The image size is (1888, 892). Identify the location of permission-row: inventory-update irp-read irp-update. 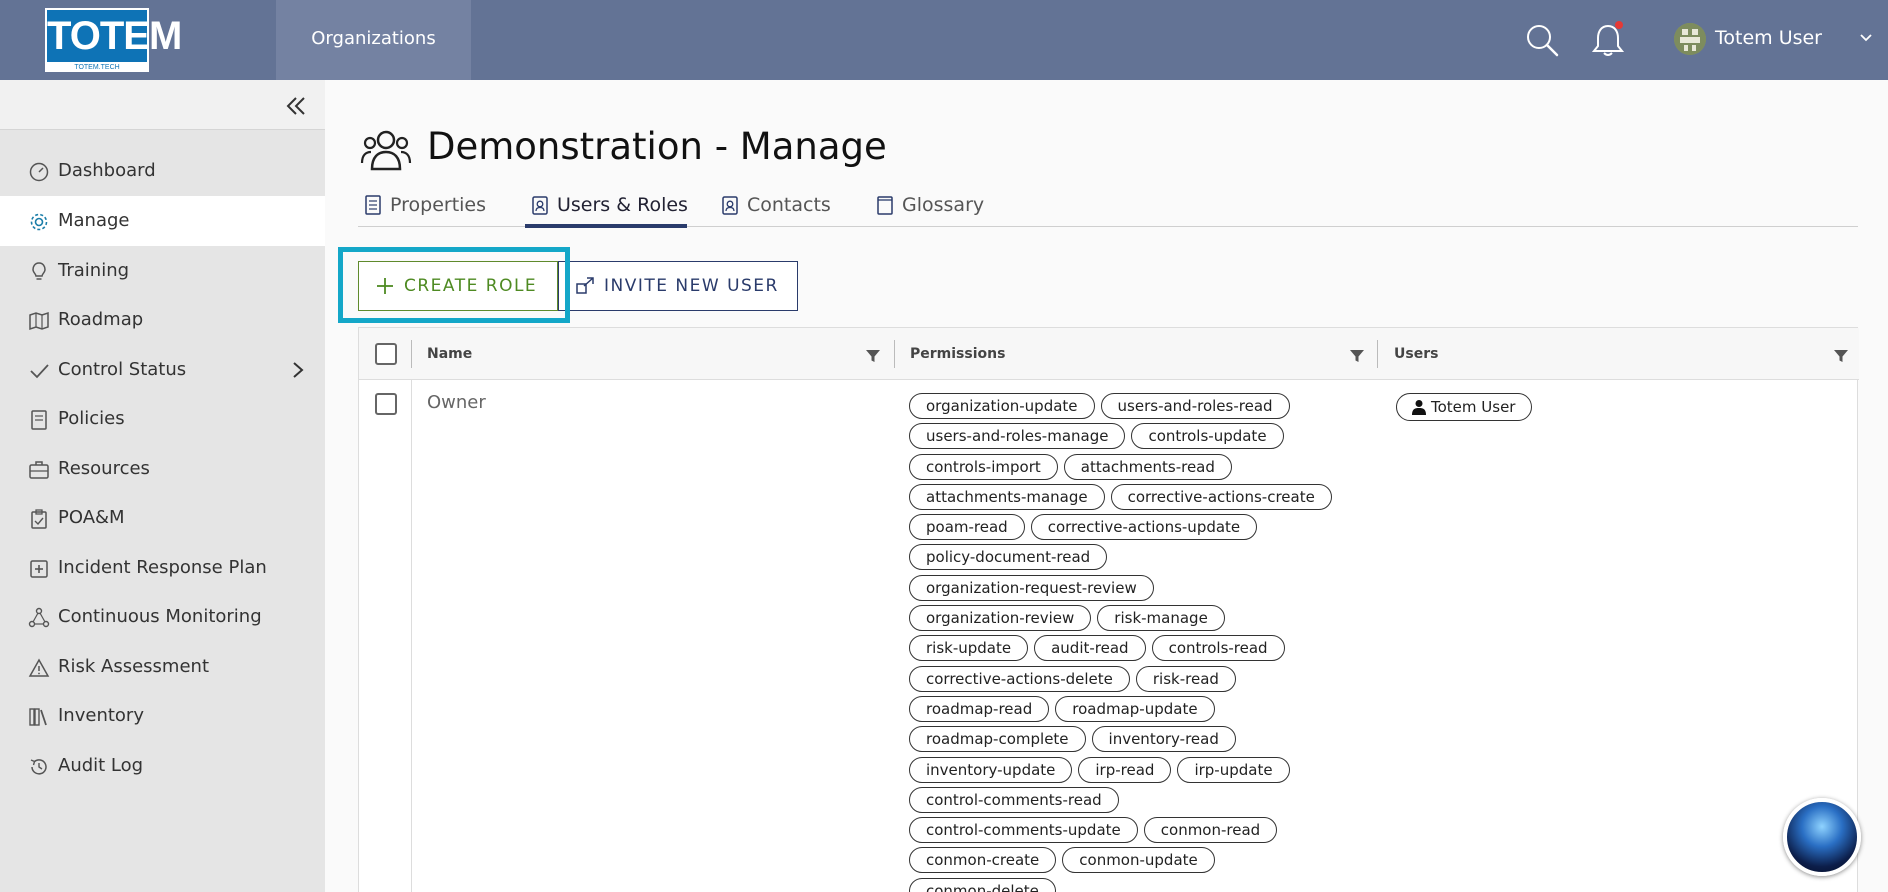
(1144, 771).